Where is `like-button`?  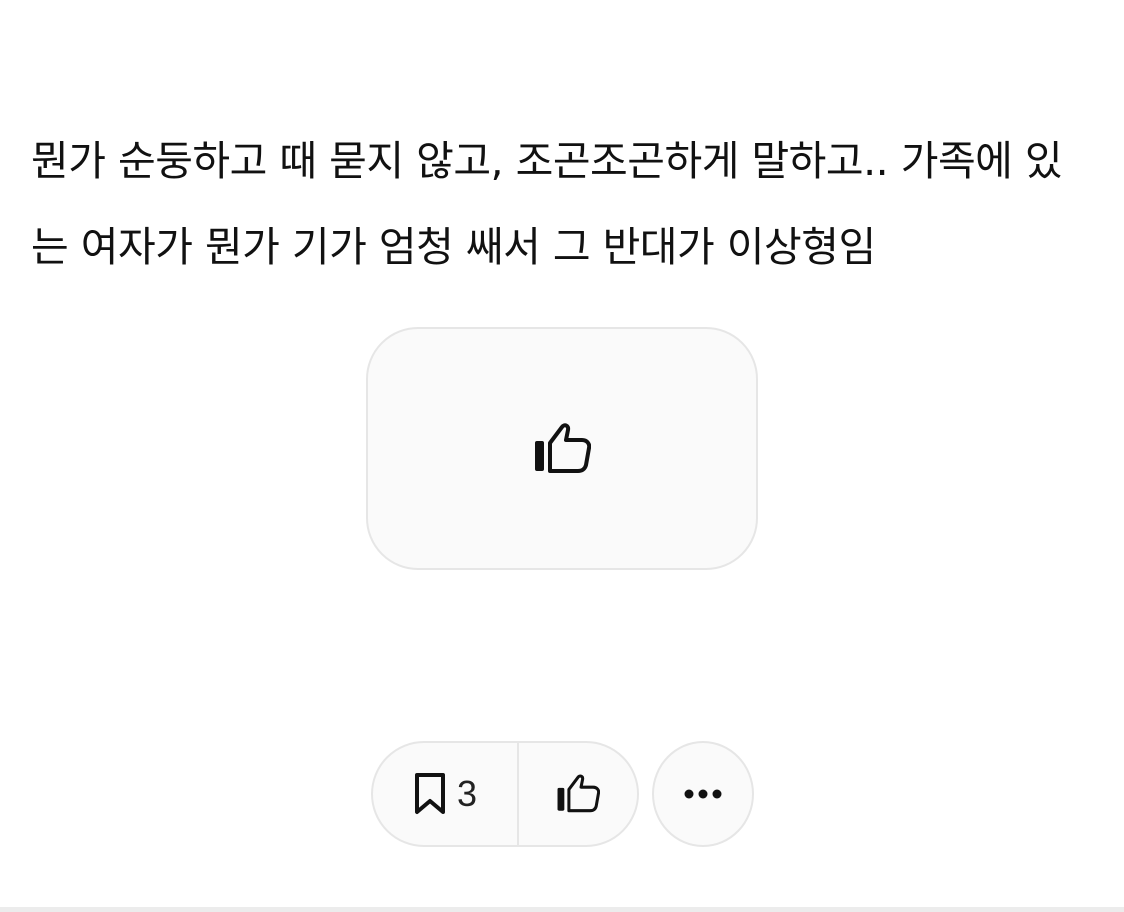
like-button is located at coordinates (578, 794).